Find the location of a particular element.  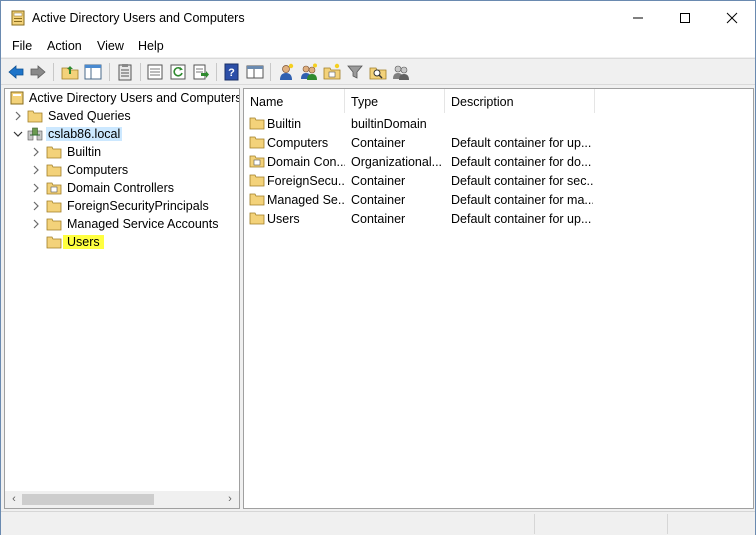

close-button is located at coordinates (732, 18).